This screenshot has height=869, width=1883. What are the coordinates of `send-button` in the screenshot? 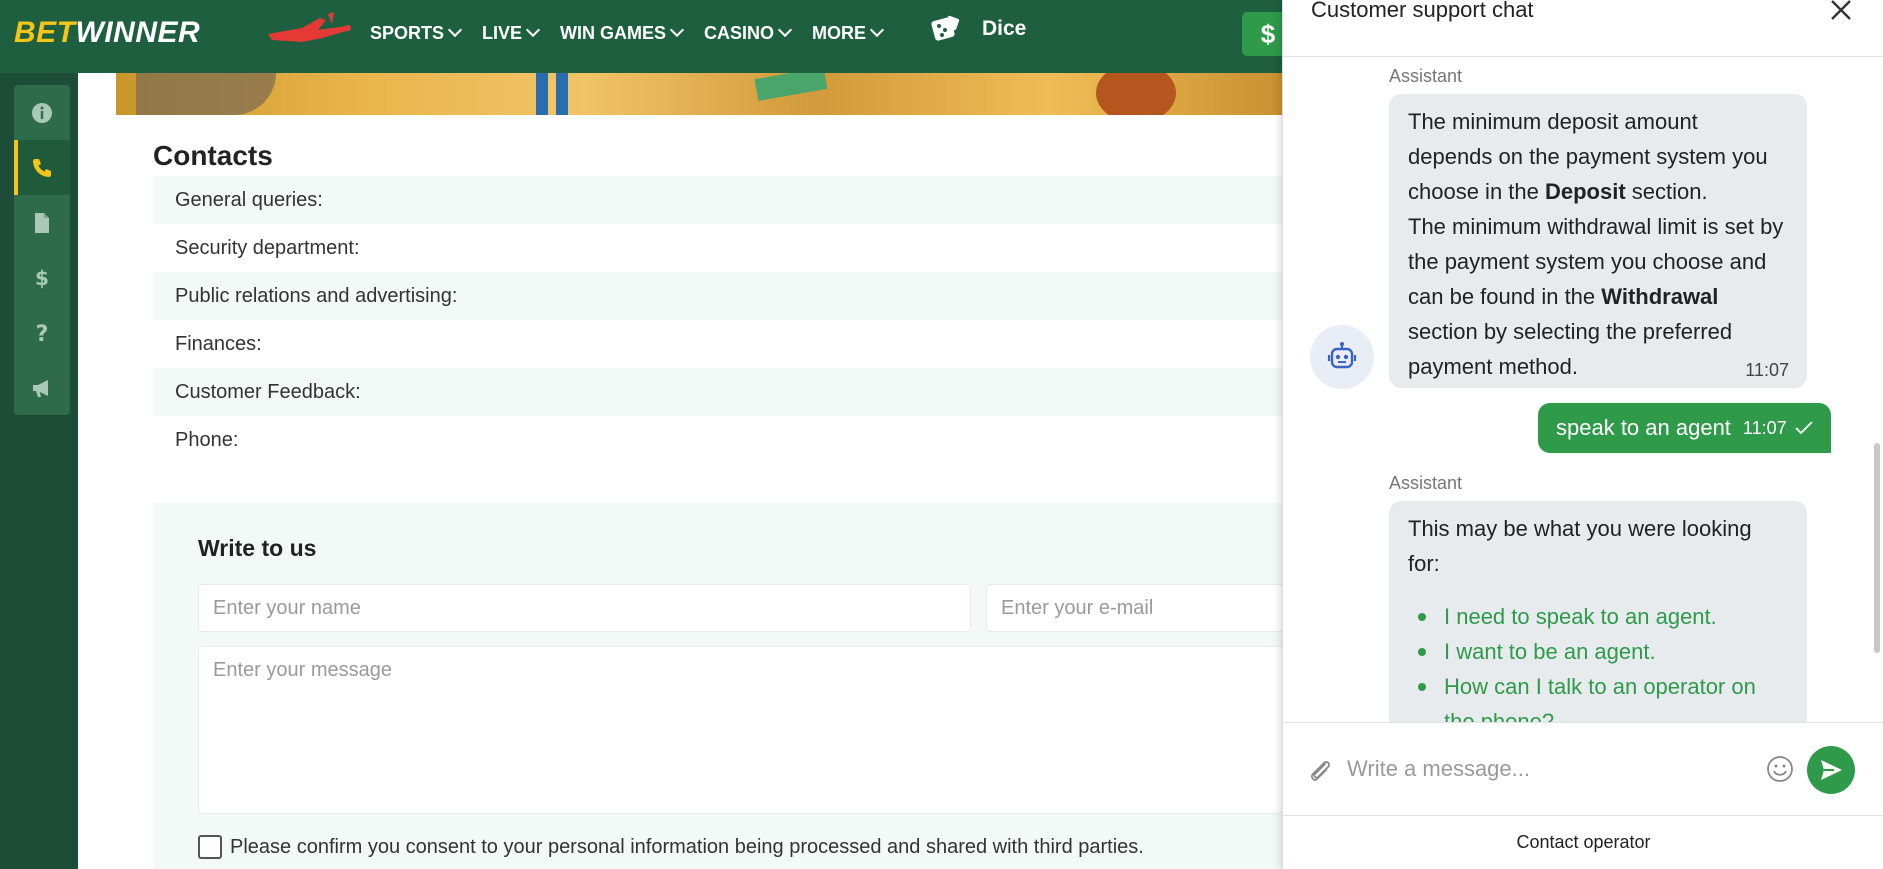 It's located at (1831, 770).